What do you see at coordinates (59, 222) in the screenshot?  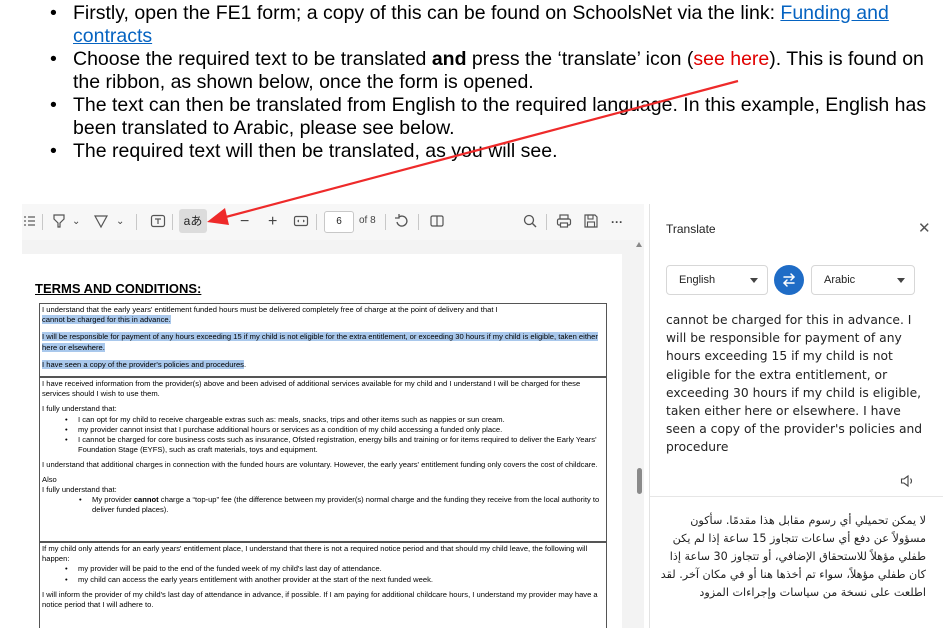 I see `highlight-icon` at bounding box center [59, 222].